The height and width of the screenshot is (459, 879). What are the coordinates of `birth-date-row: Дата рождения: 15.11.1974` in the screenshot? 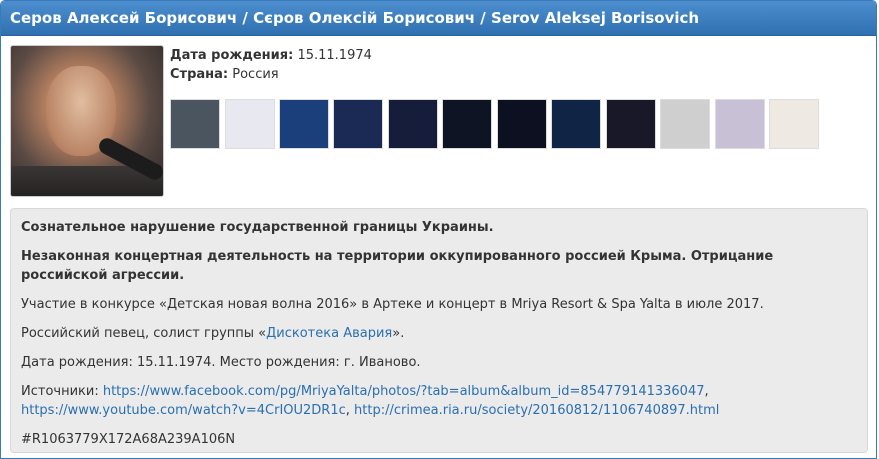 It's located at (271, 55).